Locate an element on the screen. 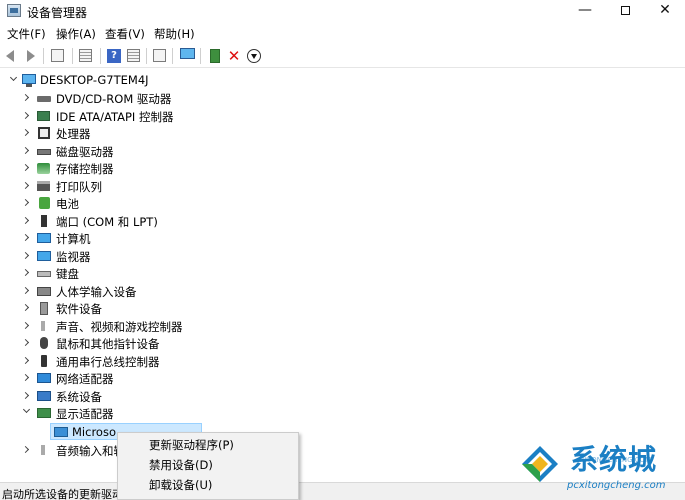  minimize-button: — is located at coordinates (585, 11).